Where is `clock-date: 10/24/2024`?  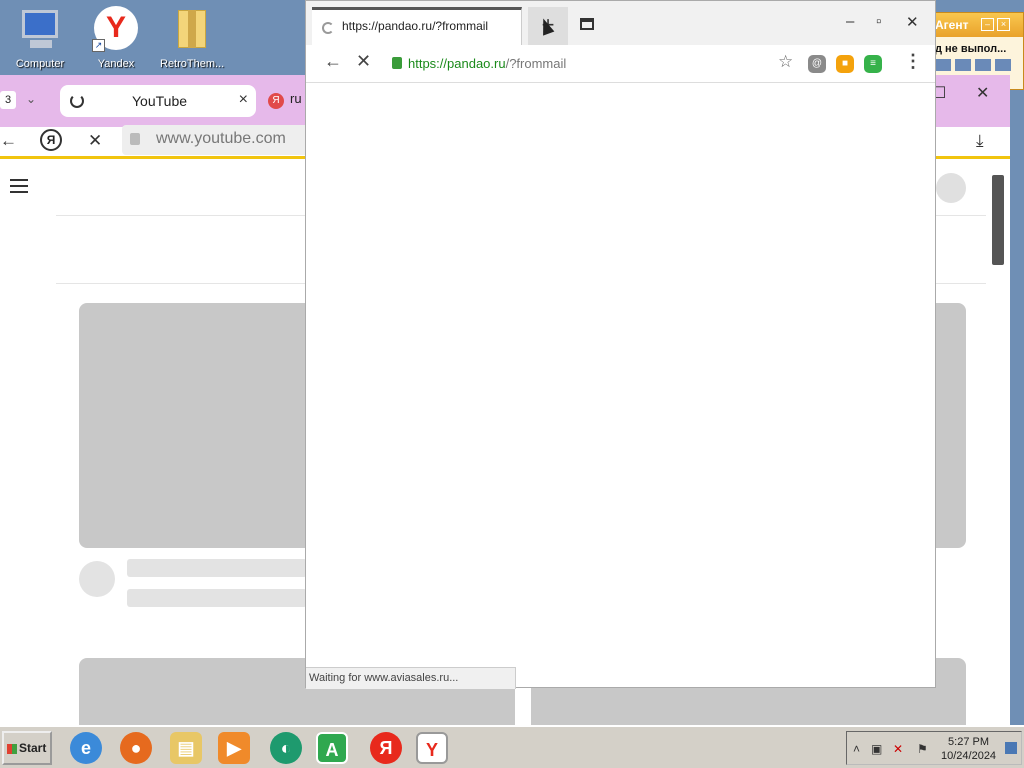
clock-date: 10/24/2024 is located at coordinates (969, 756).